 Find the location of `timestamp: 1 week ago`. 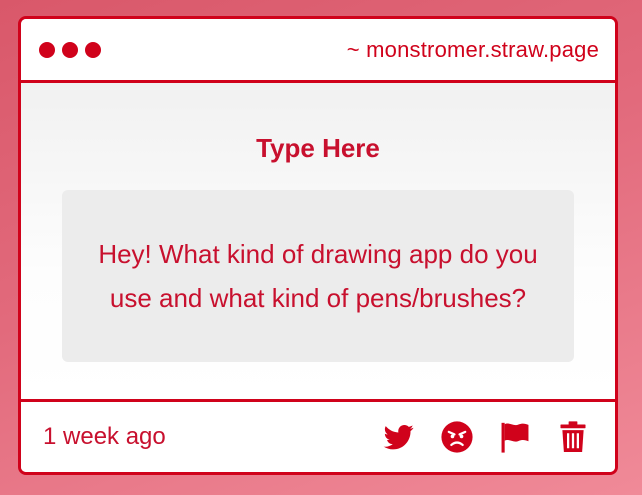

timestamp: 1 week ago is located at coordinates (104, 436).